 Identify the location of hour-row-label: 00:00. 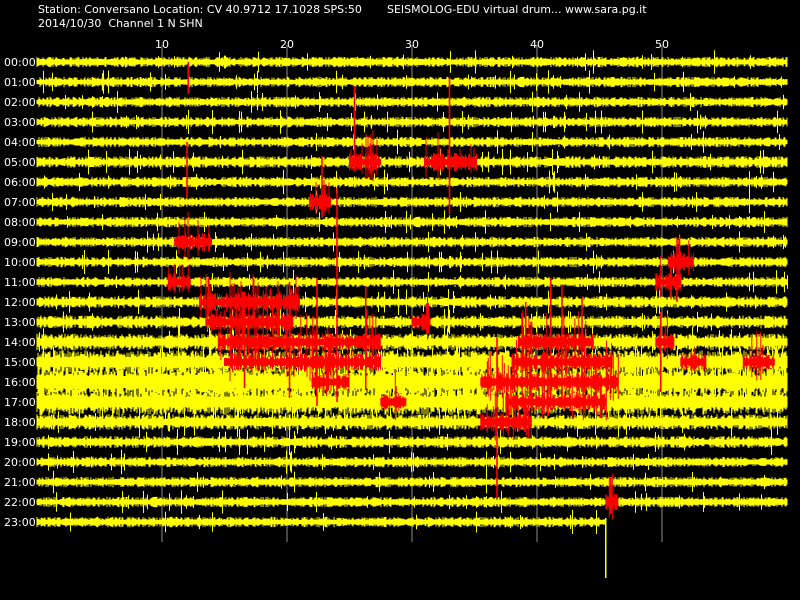
(20, 62).